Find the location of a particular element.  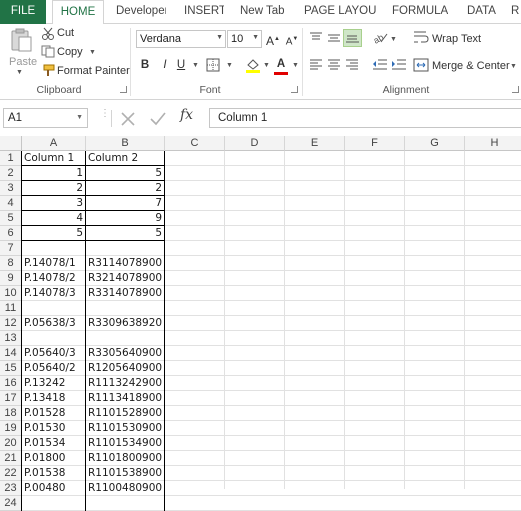

align-right-icon is located at coordinates (352, 65).